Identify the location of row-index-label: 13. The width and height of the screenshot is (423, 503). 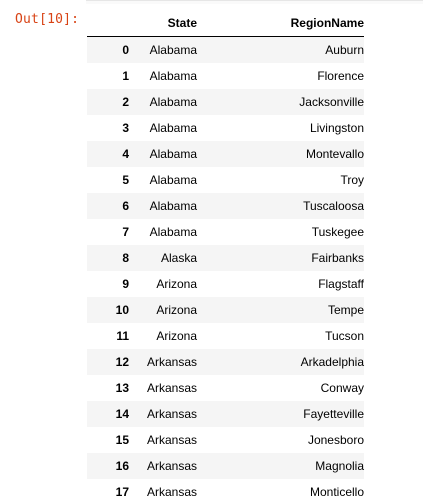
(122, 388).